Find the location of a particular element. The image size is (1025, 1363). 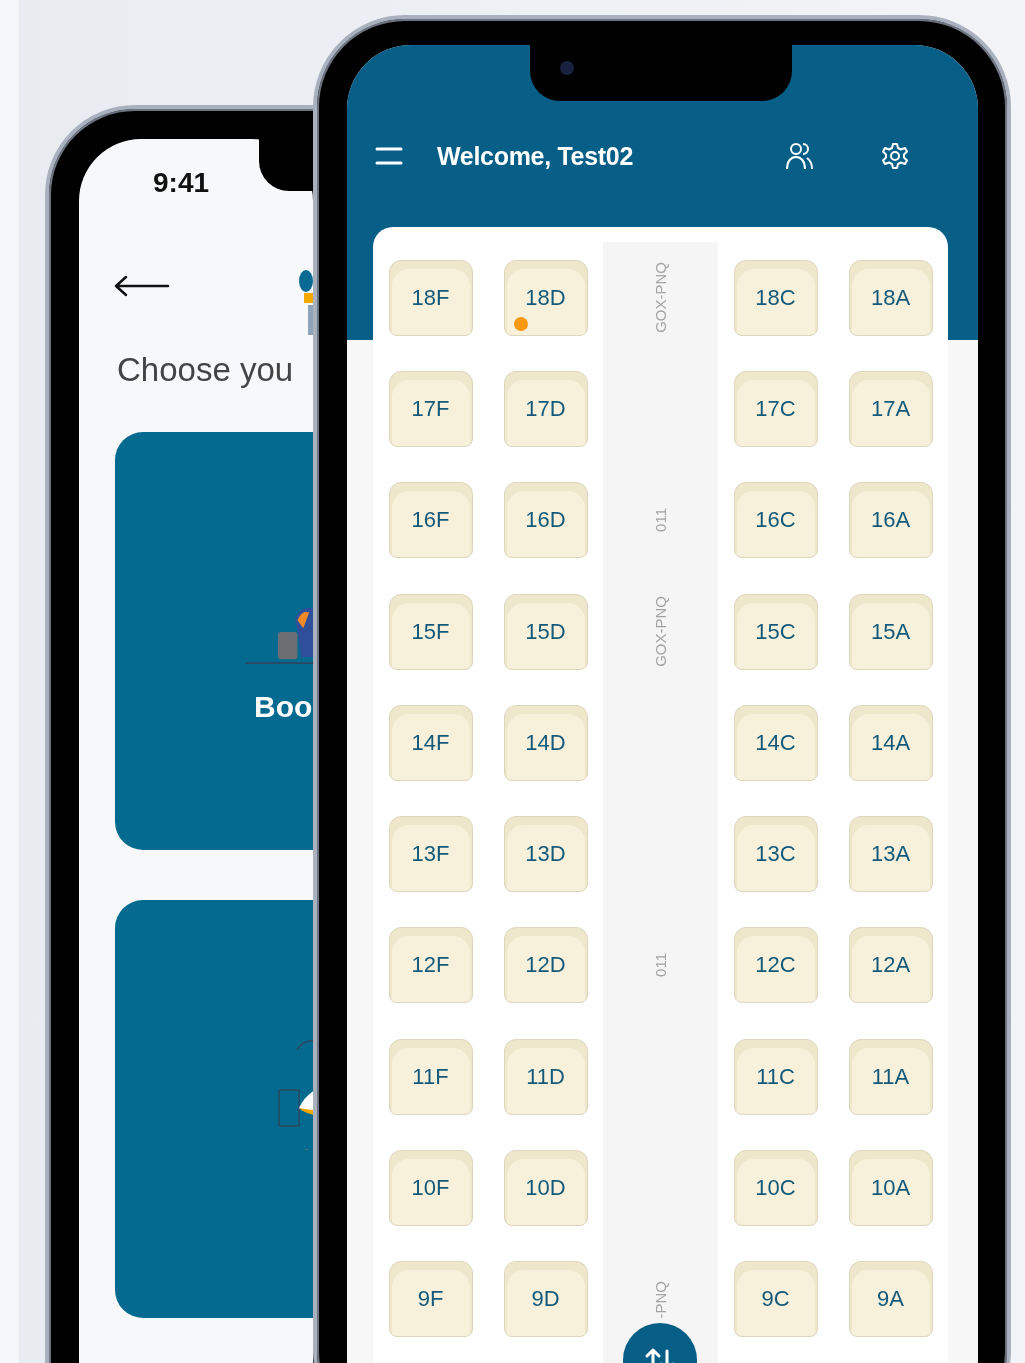

seat: 10A is located at coordinates (890, 1188).